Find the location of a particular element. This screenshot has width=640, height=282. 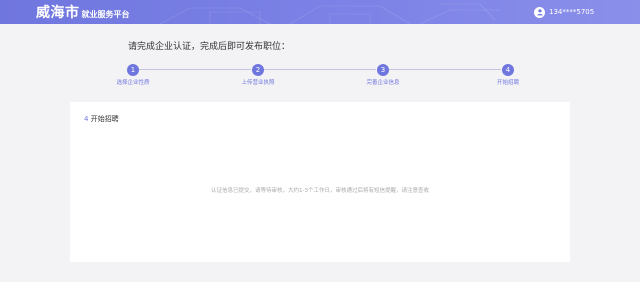

certification-prompt: 请完成企业认证，完成后即可发布职位： is located at coordinates (209, 47).